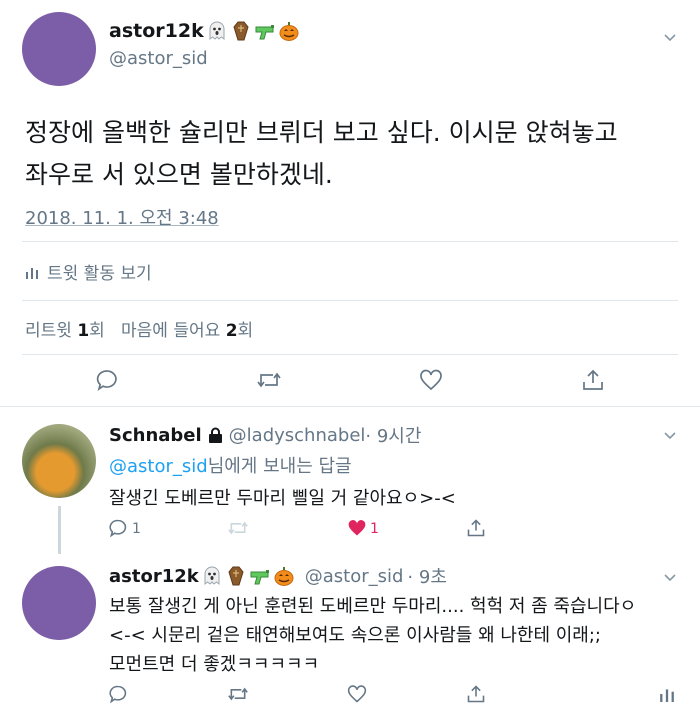  Describe the element at coordinates (245, 331) in the screenshot. I see `like-unit: 회` at that location.